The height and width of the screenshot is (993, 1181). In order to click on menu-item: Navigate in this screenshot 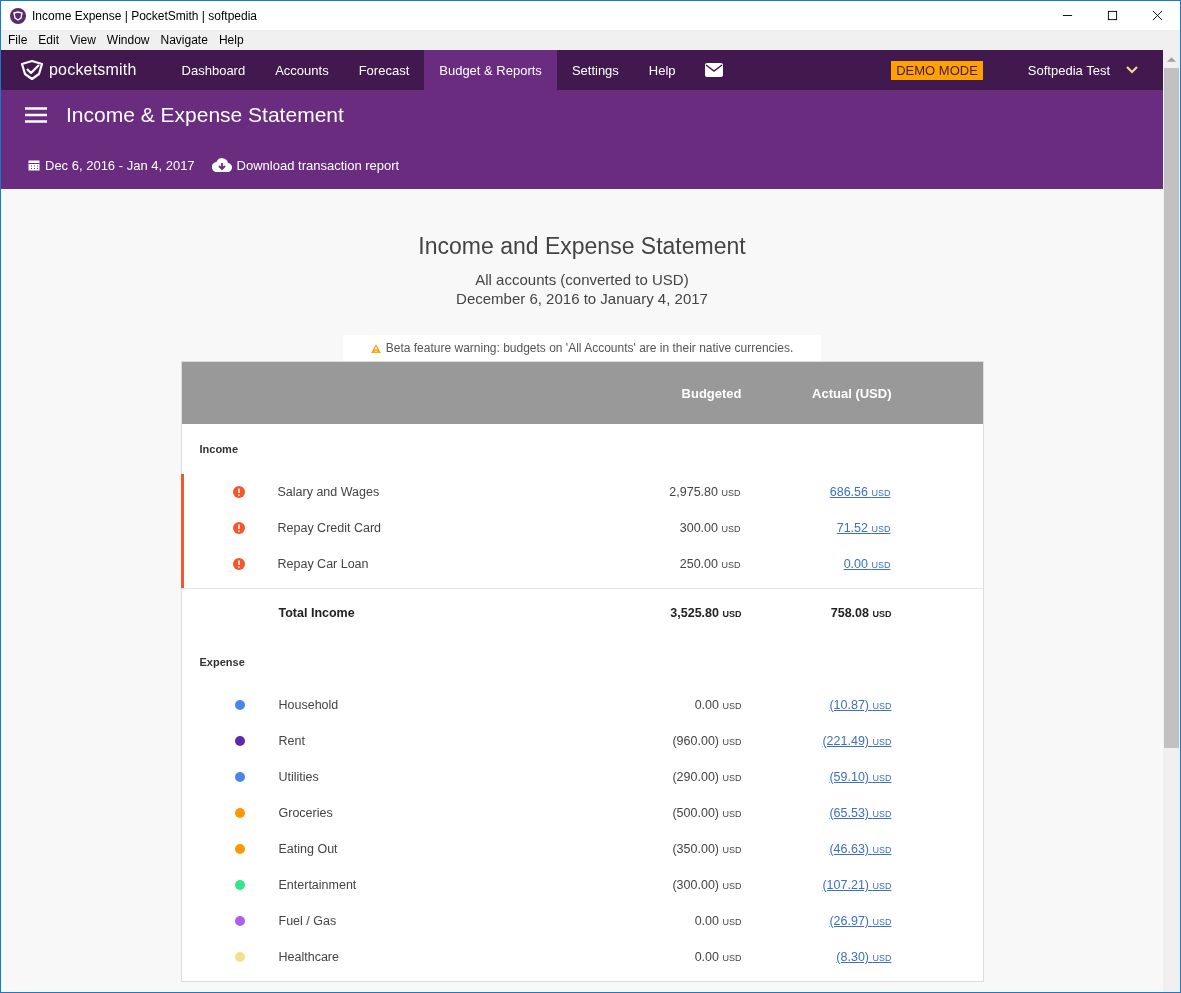, I will do `click(186, 40)`.